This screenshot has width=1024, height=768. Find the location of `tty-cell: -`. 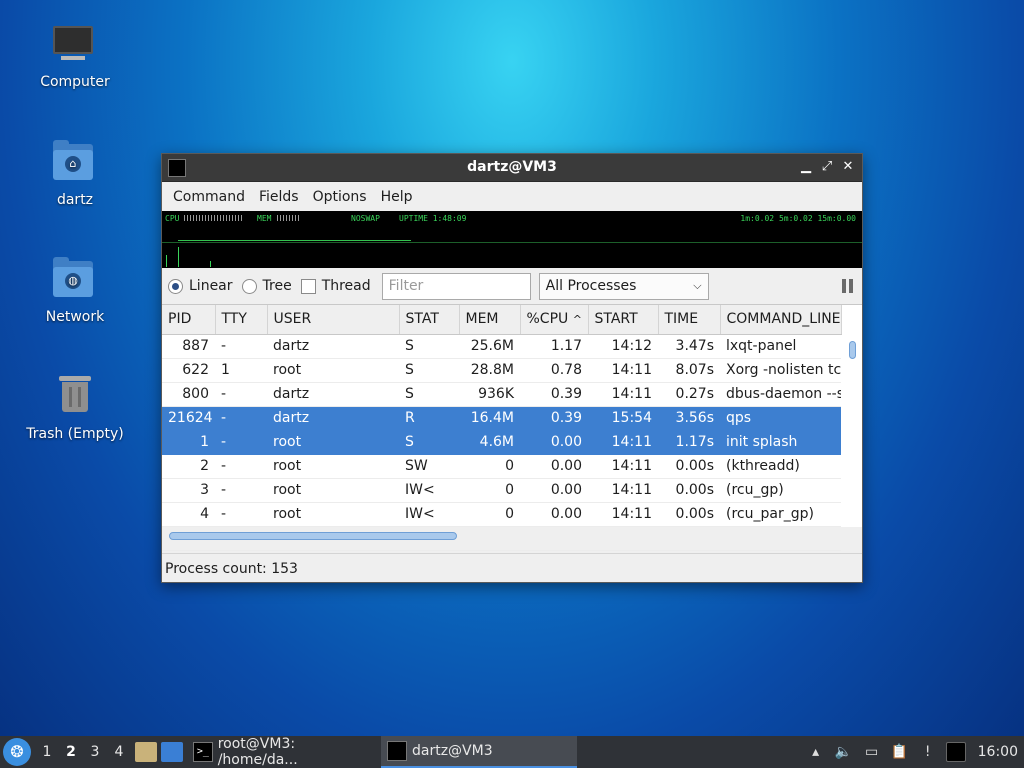

tty-cell: - is located at coordinates (241, 394).